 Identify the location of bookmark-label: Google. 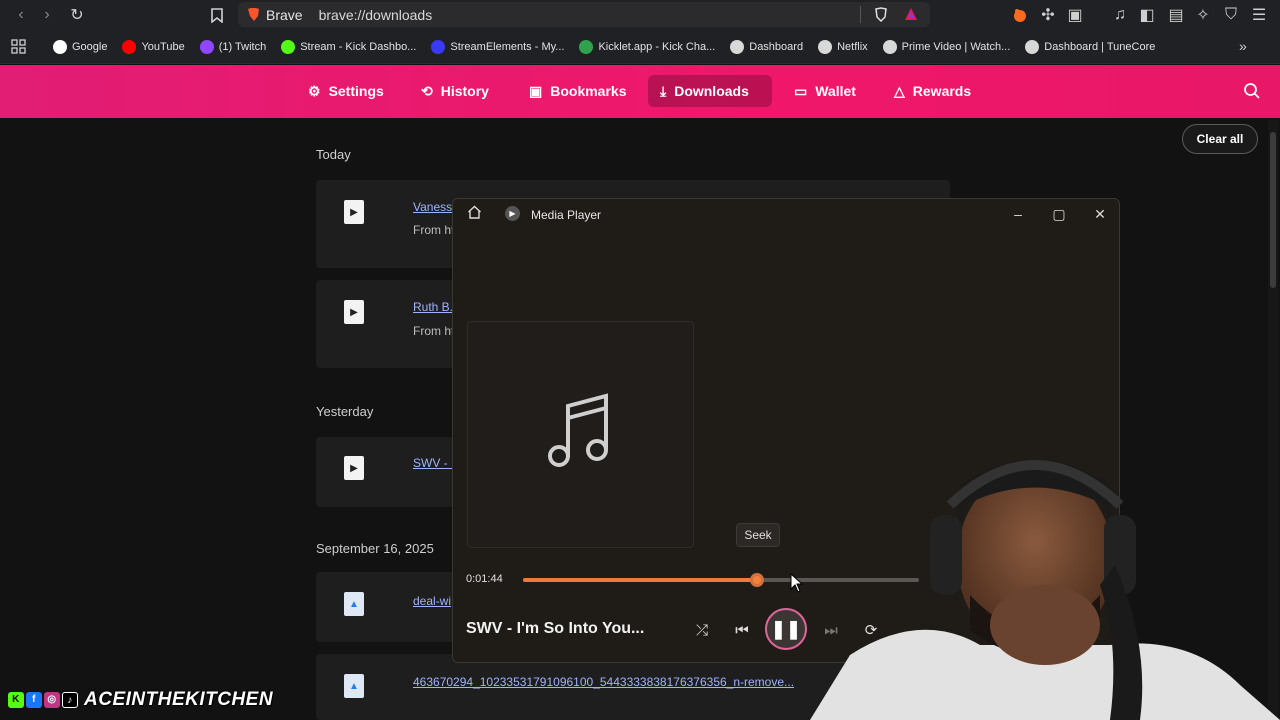
(90, 47).